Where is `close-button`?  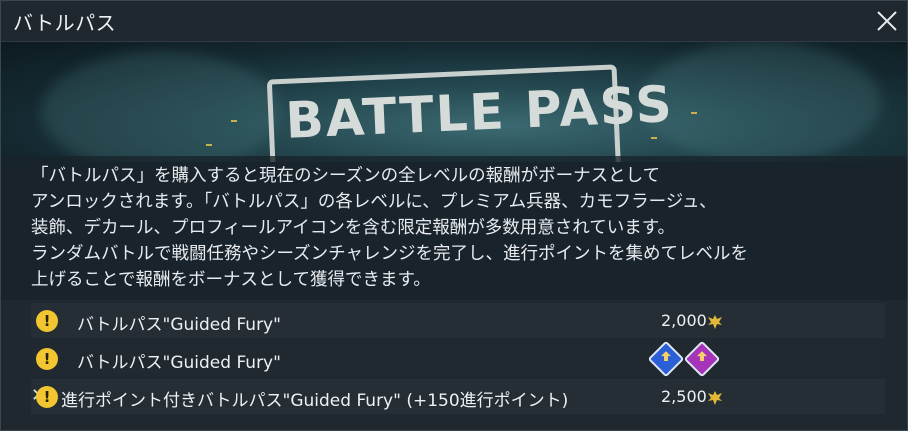 close-button is located at coordinates (887, 21).